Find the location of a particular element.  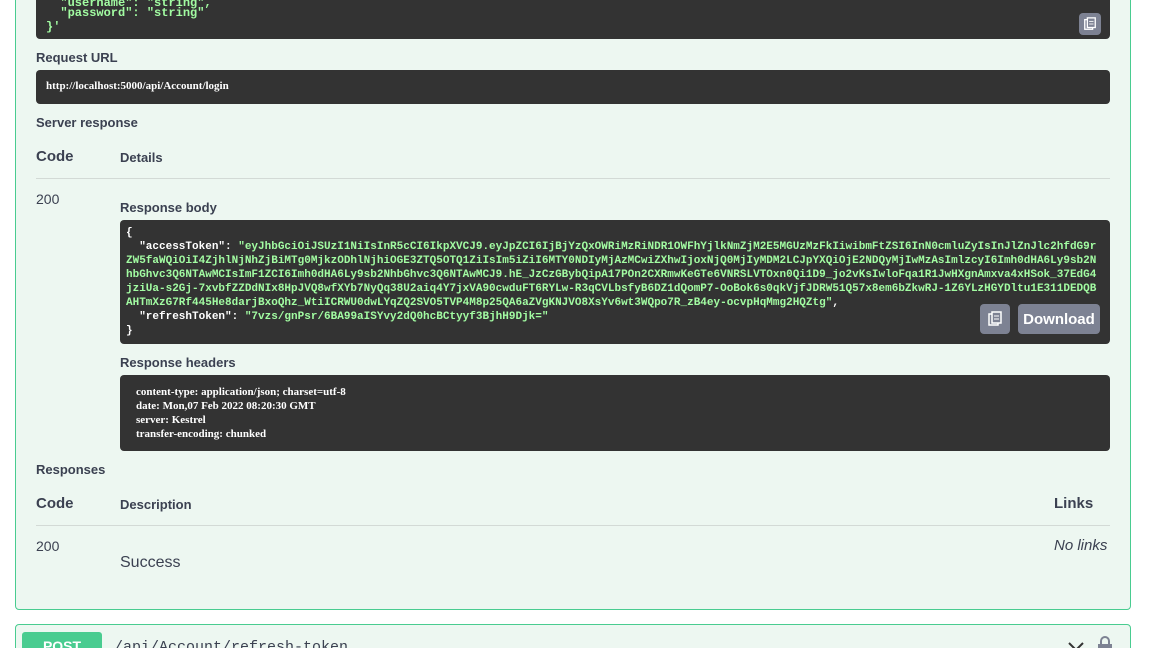

method-badge: POST is located at coordinates (62, 640).